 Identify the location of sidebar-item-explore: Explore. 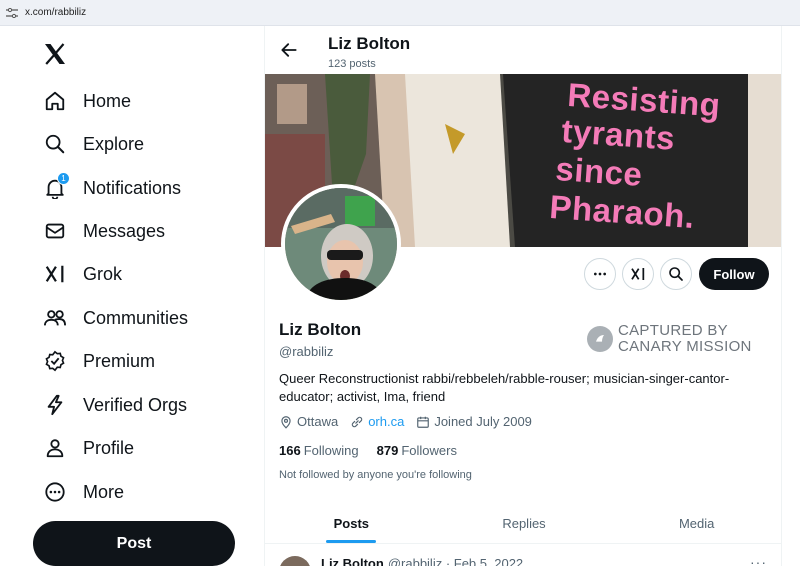
(93, 144).